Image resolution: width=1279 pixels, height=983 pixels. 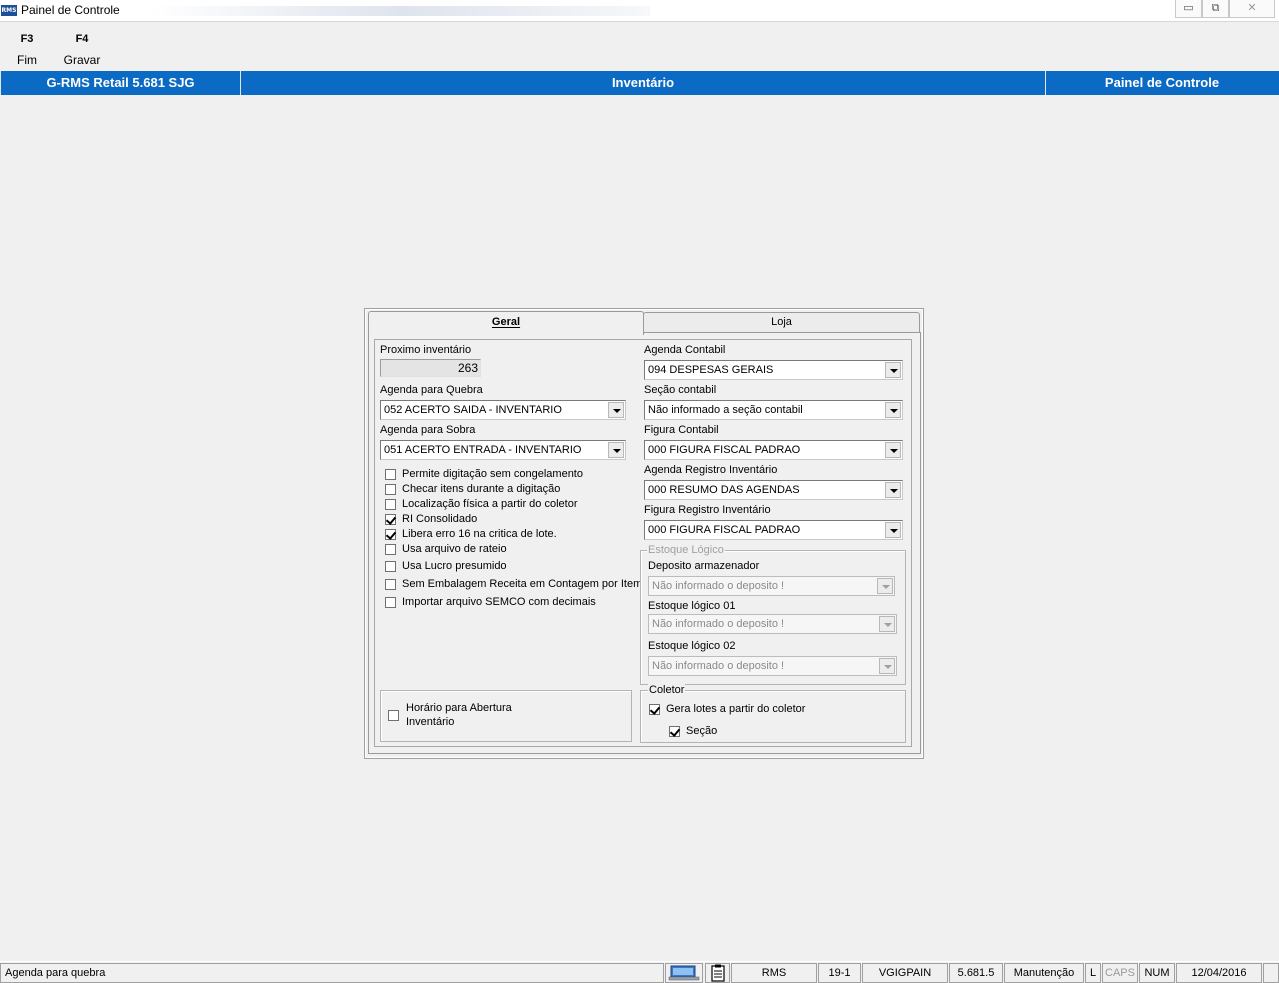 What do you see at coordinates (717, 973) in the screenshot?
I see `clipboard-icon` at bounding box center [717, 973].